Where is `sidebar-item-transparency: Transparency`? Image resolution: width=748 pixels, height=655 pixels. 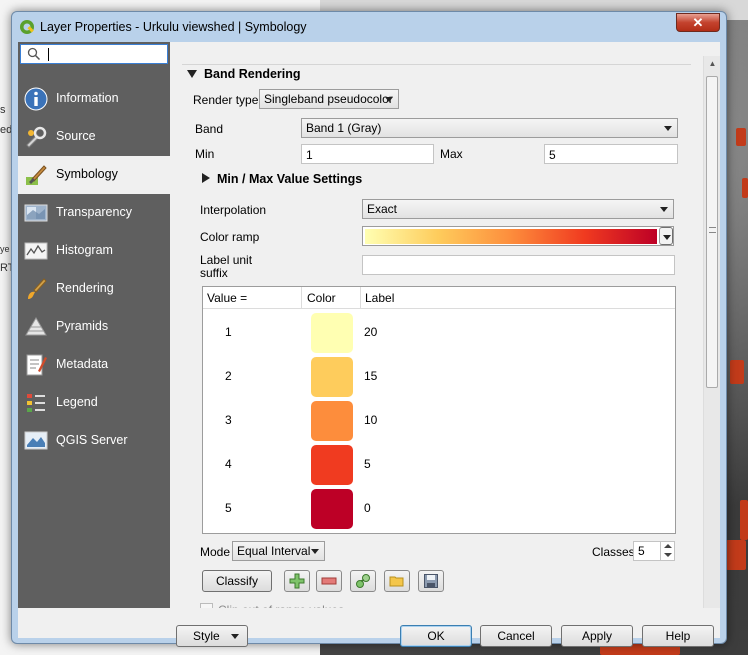
sidebar-item-transparency: Transparency is located at coordinates (94, 213).